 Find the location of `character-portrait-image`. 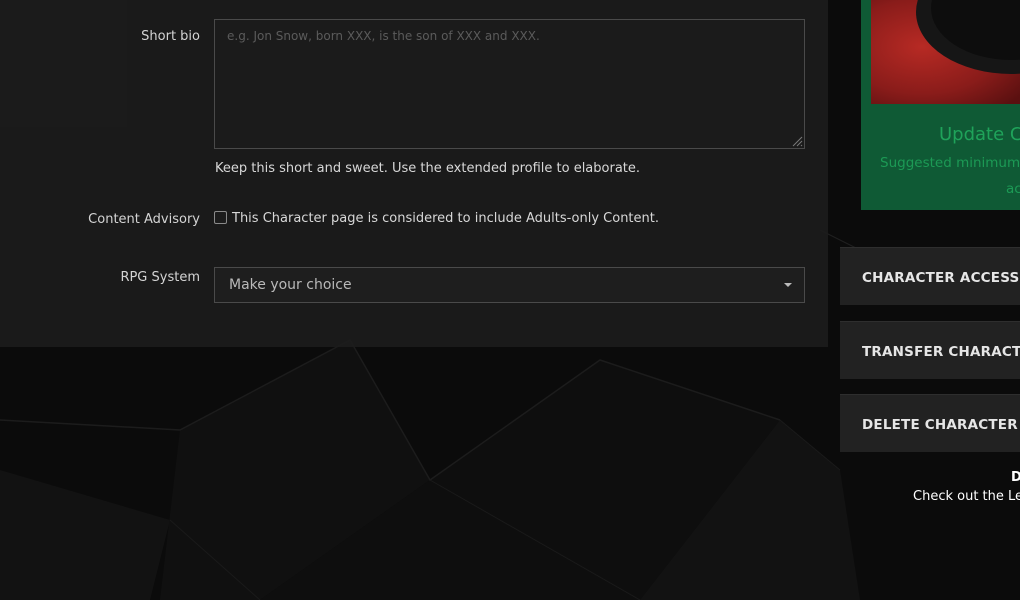

character-portrait-image is located at coordinates (945, 52).